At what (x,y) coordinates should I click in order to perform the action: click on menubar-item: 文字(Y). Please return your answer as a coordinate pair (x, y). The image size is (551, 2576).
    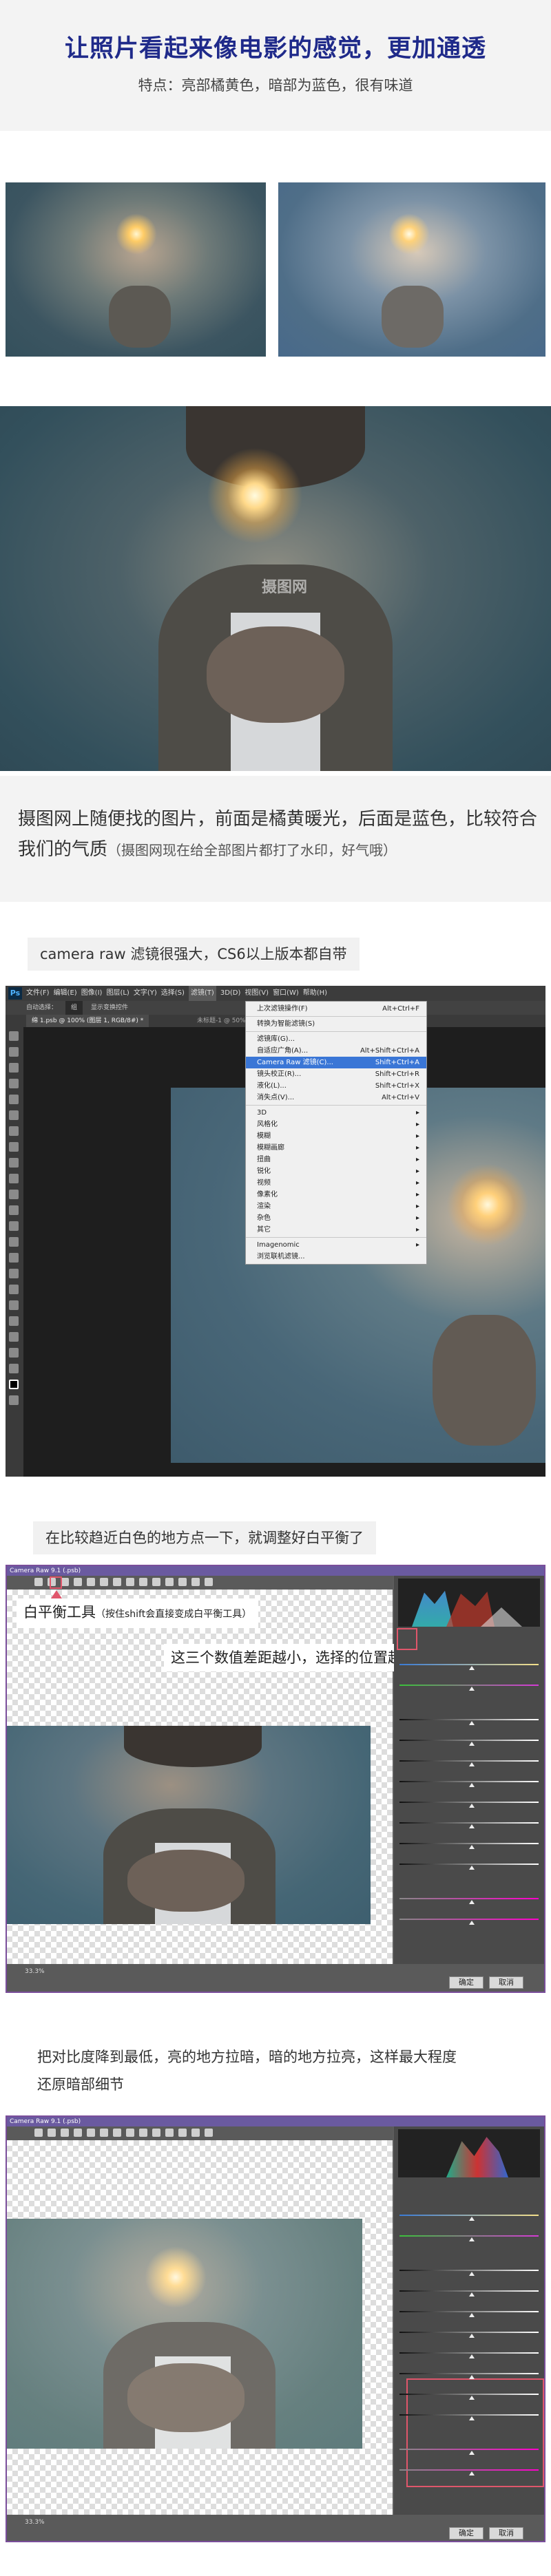
    Looking at the image, I should click on (145, 994).